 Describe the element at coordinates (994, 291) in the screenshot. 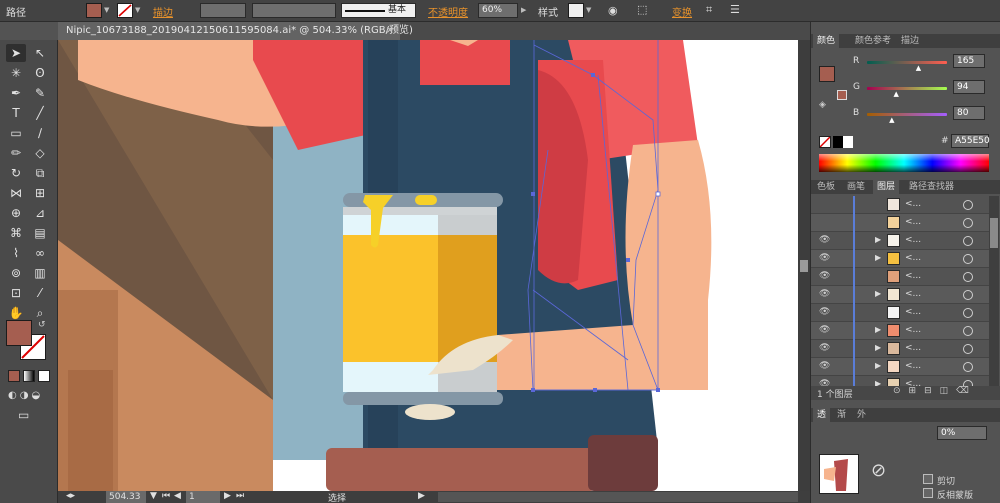

I see `layers-scrollbar` at that location.